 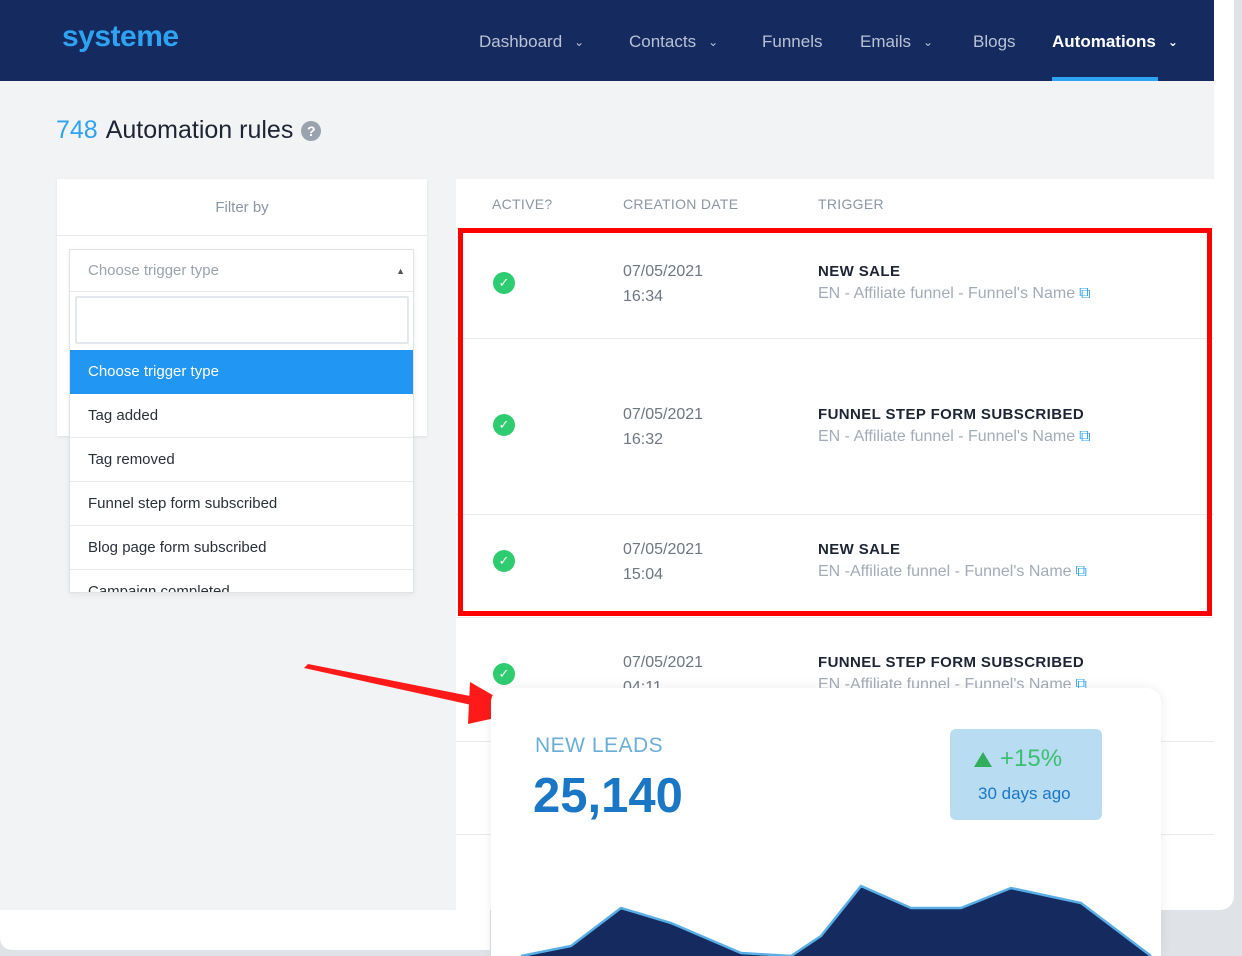 I want to click on dropdown-option-tag-added: Tag added, so click(x=241, y=416).